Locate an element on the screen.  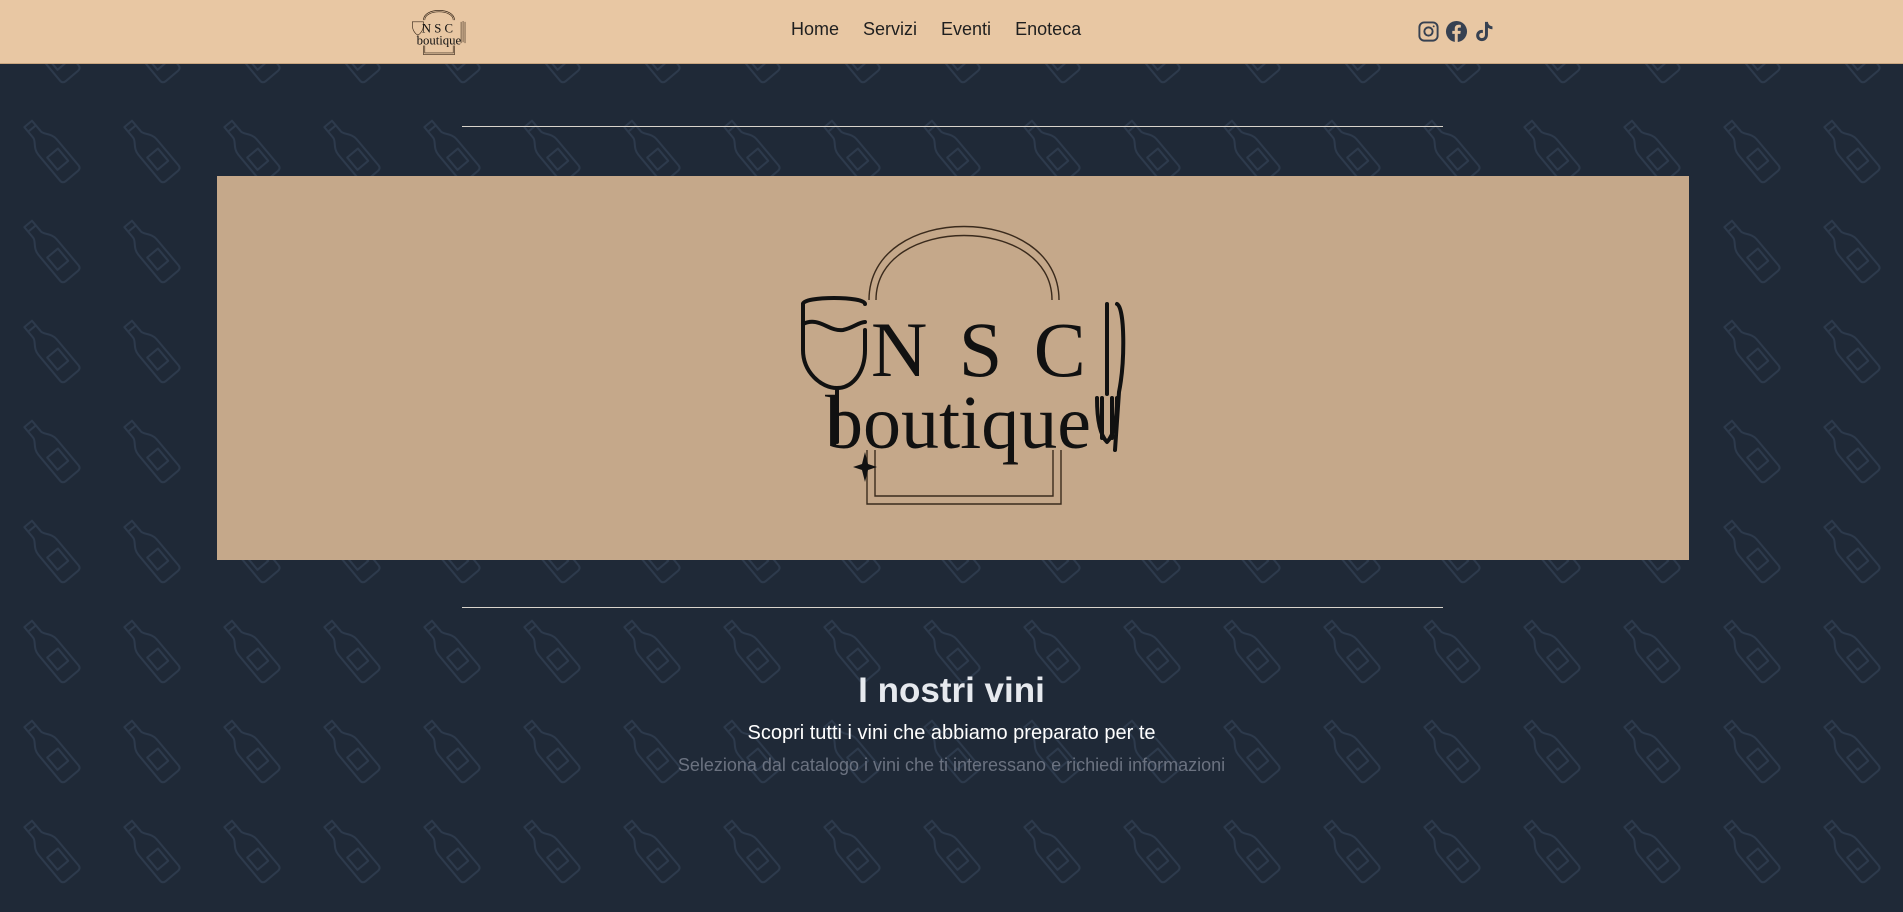
hero-logo-line1: N S C is located at coordinates (981, 349).